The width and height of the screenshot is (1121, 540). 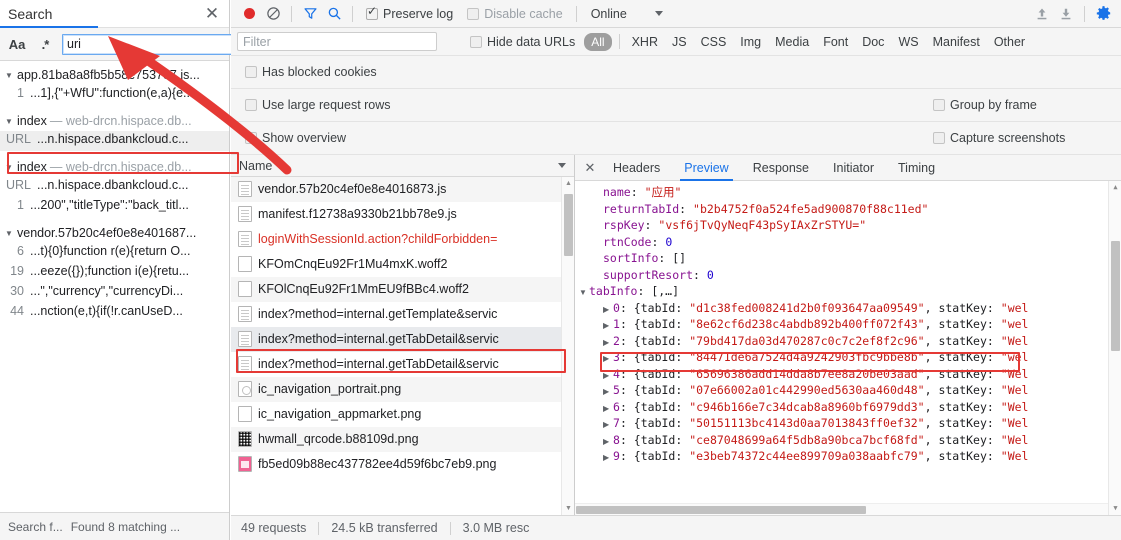 What do you see at coordinates (212, 14) in the screenshot?
I see `close-icon: ✕` at bounding box center [212, 14].